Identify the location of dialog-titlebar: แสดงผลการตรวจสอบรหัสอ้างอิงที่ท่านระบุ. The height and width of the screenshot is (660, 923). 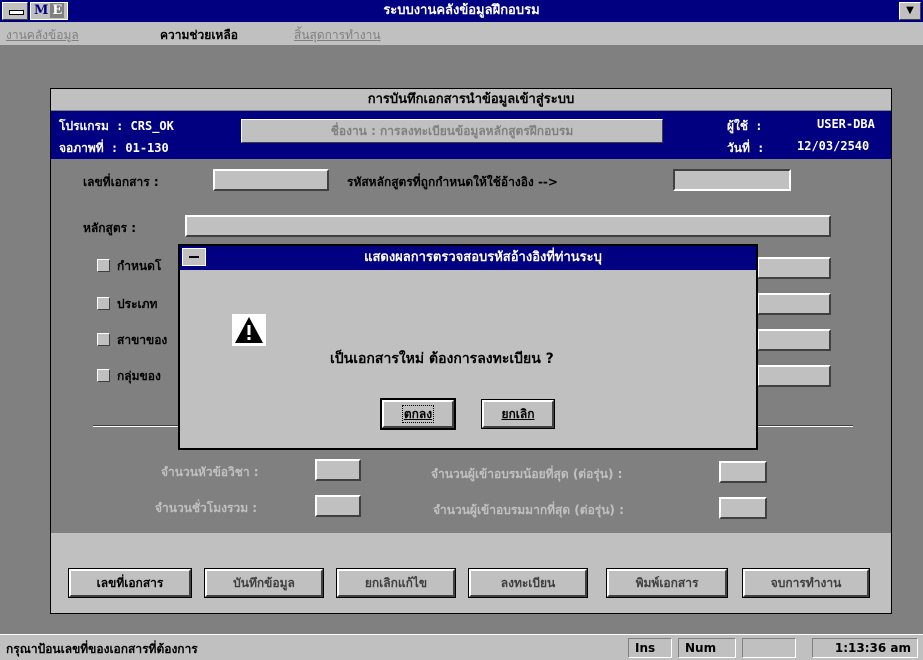
(468, 258).